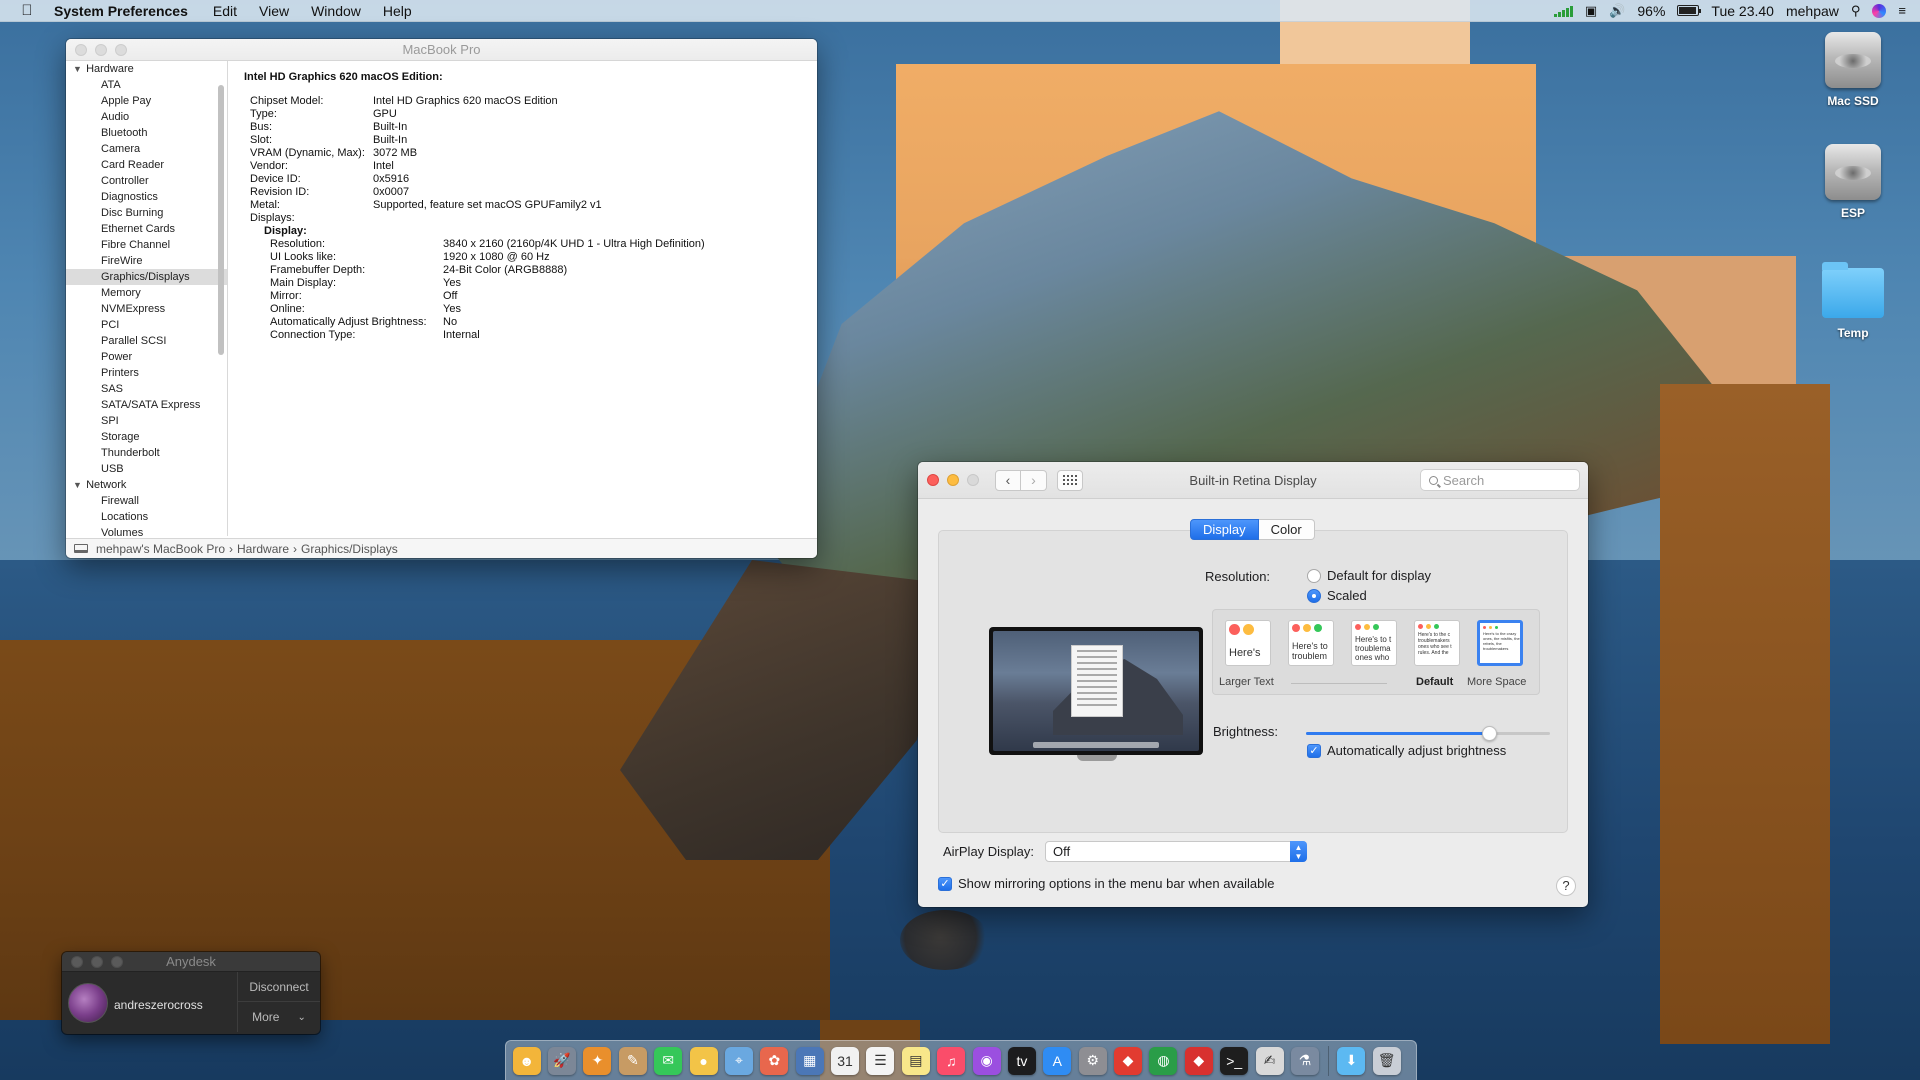  I want to click on menu-help: Help, so click(397, 11).